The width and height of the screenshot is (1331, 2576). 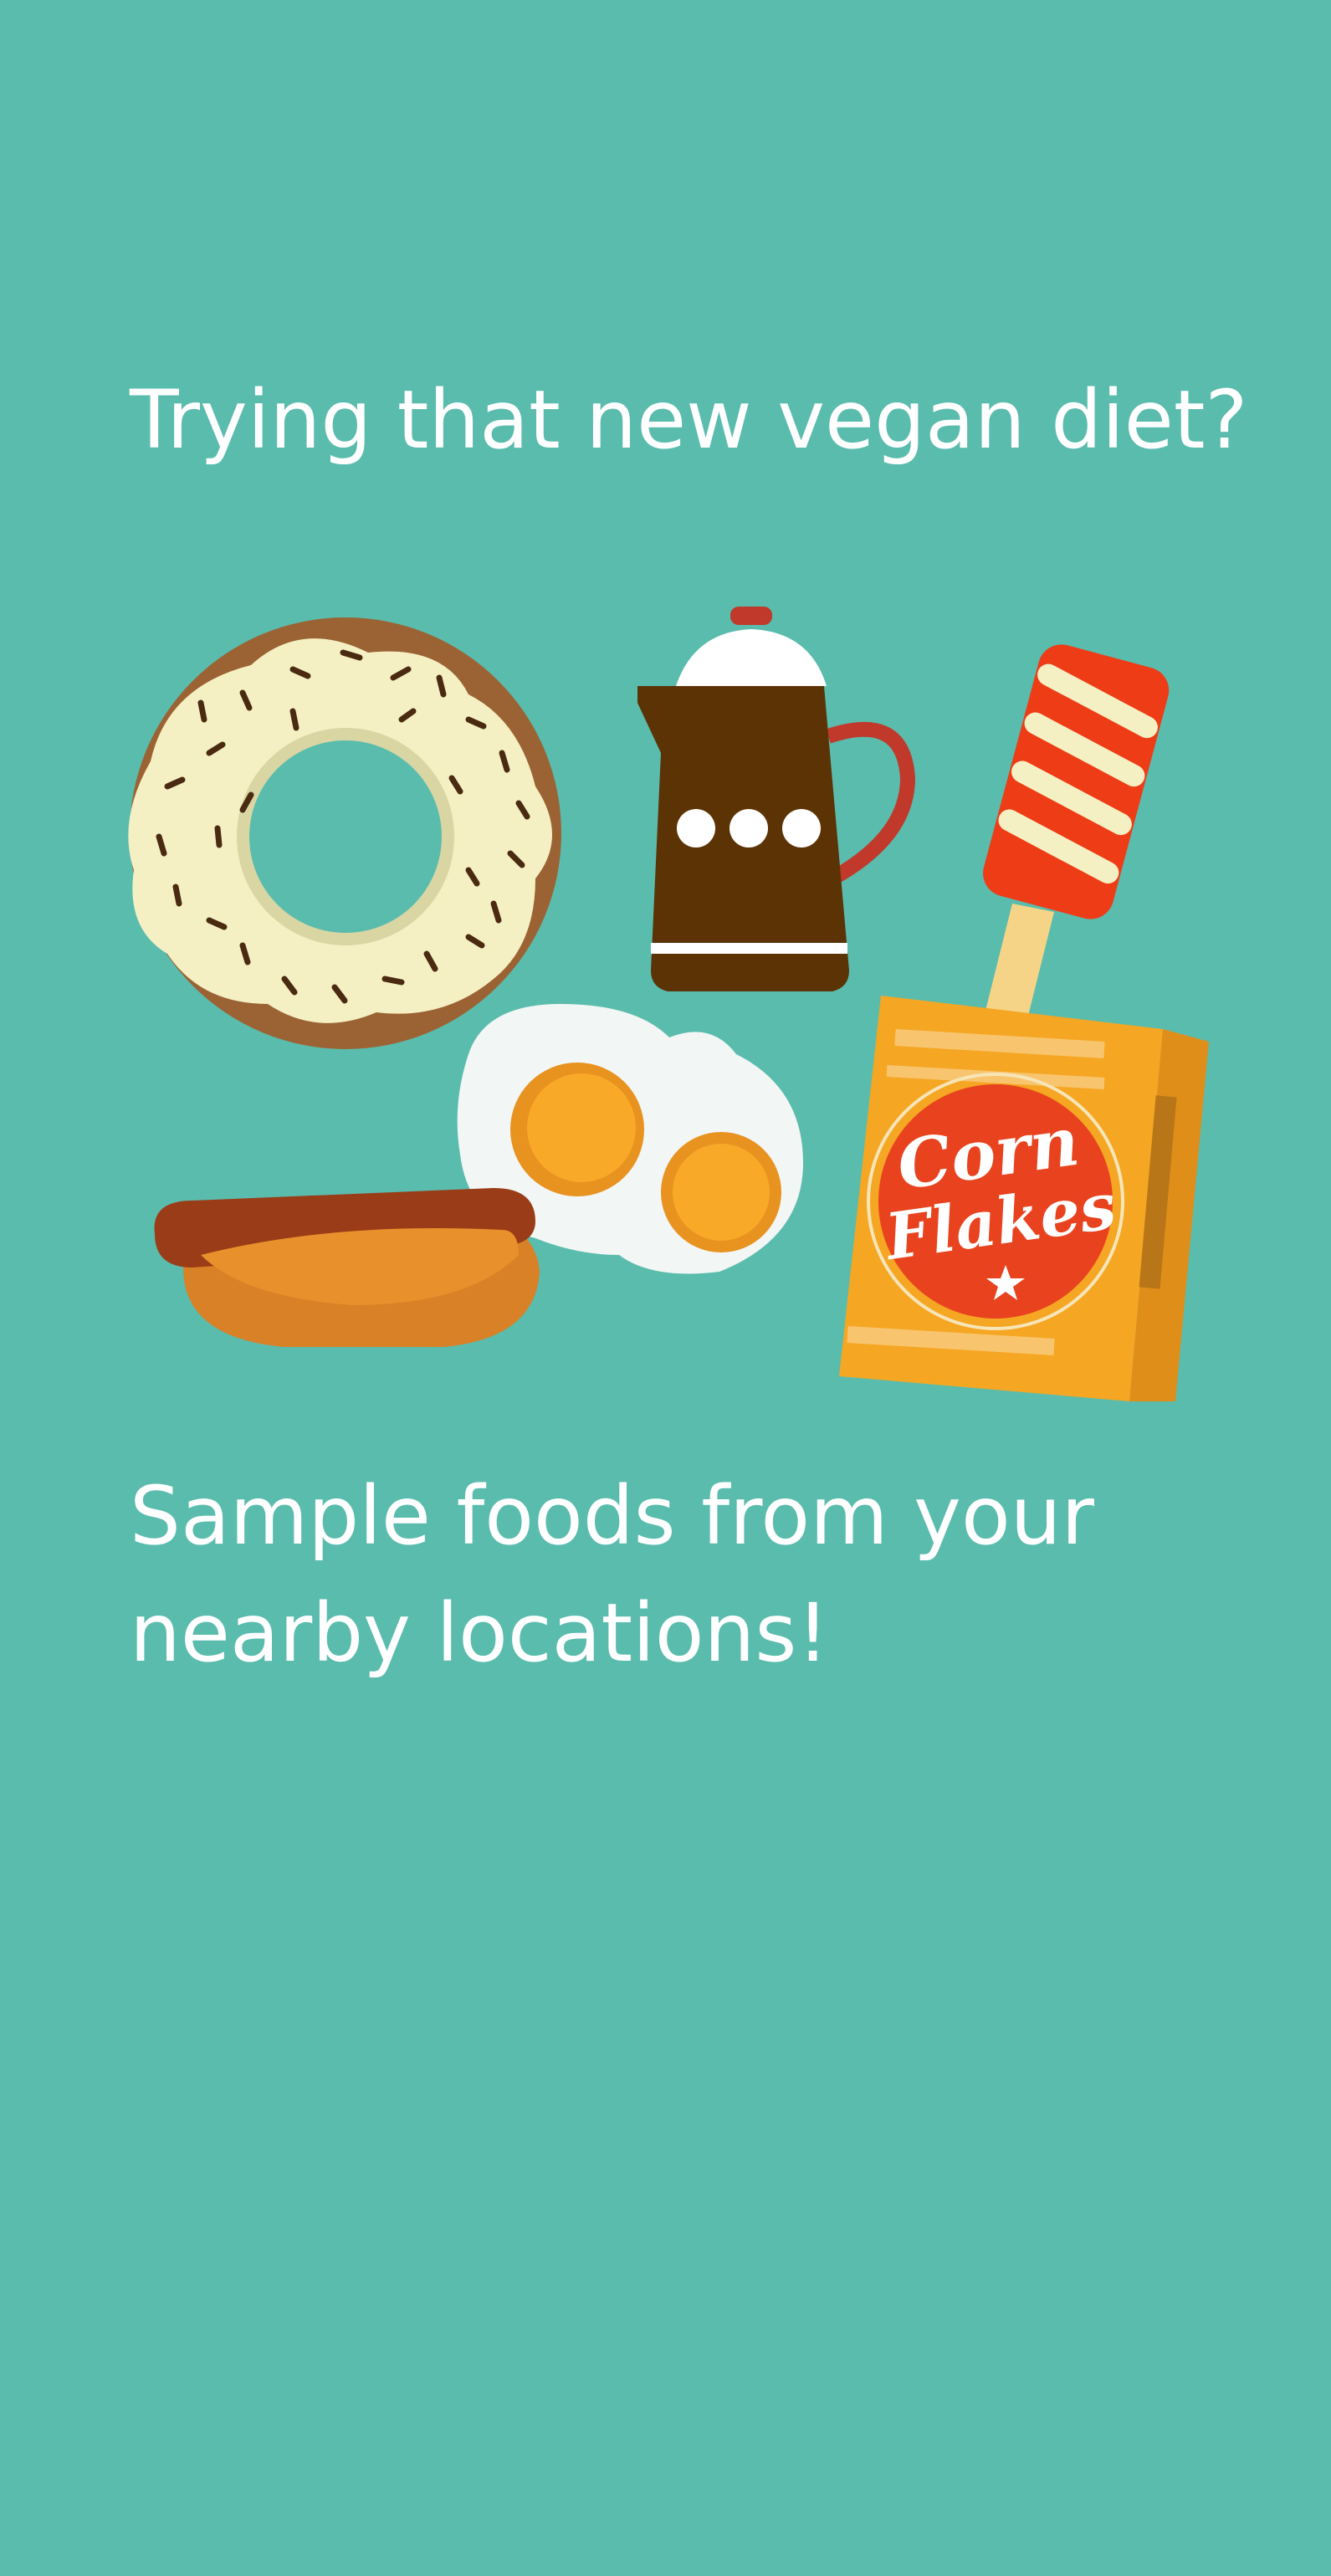 What do you see at coordinates (689, 420) in the screenshot?
I see `headline: Trying that new vegan diet?` at bounding box center [689, 420].